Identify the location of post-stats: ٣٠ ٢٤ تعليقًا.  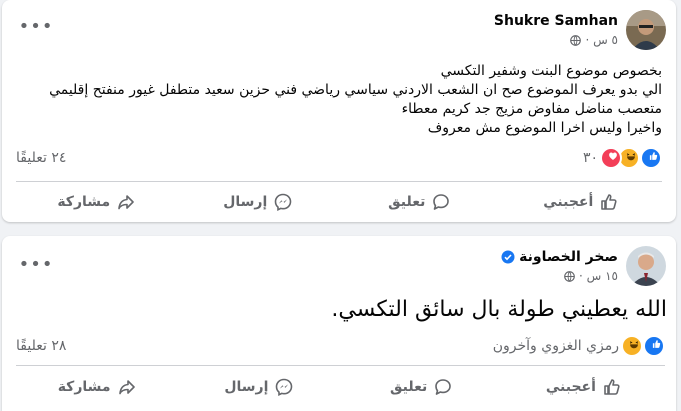
(339, 158).